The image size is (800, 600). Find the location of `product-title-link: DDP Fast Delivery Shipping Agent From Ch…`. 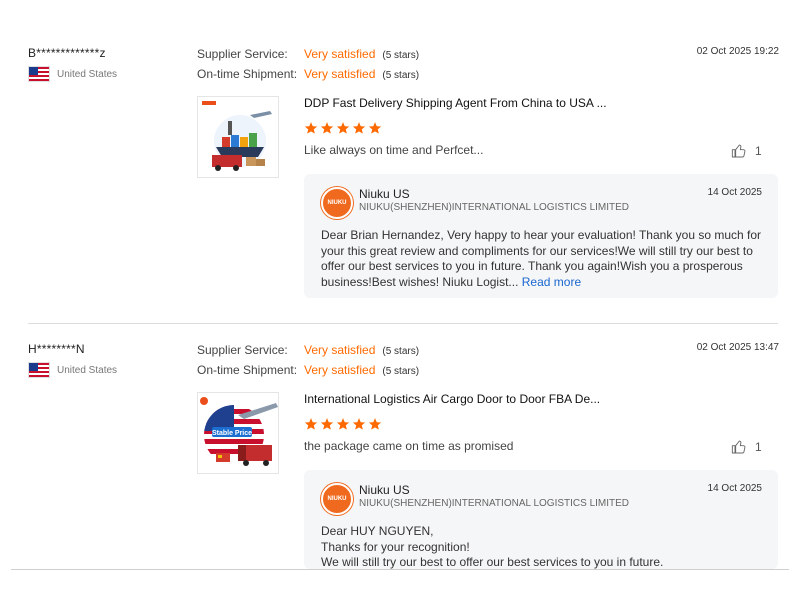

product-title-link: DDP Fast Delivery Shipping Agent From Ch… is located at coordinates (455, 103).